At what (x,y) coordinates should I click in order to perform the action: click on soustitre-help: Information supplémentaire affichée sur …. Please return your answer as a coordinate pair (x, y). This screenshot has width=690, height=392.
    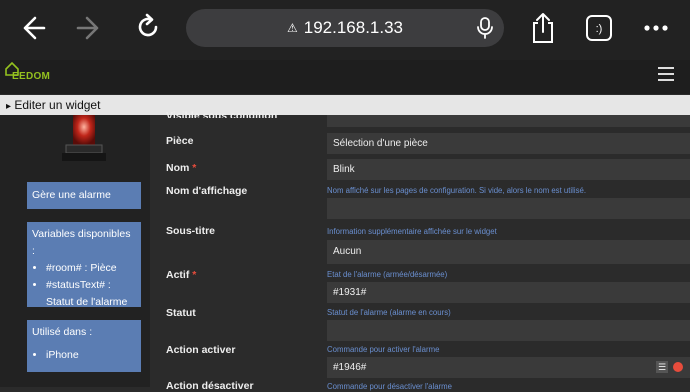
    Looking at the image, I should click on (412, 231).